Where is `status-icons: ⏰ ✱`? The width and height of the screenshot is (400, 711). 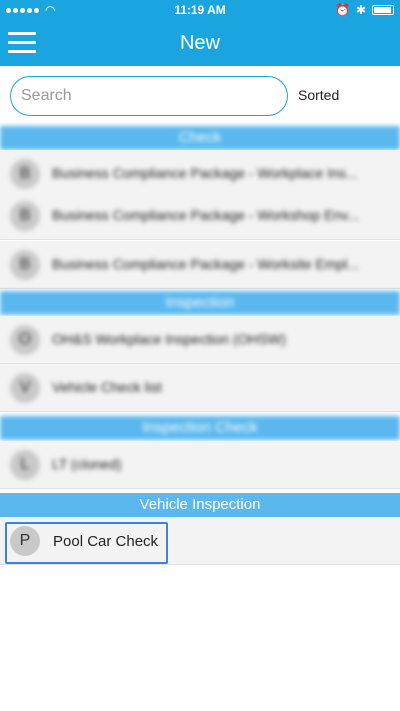
status-icons: ⏰ ✱ is located at coordinates (364, 10).